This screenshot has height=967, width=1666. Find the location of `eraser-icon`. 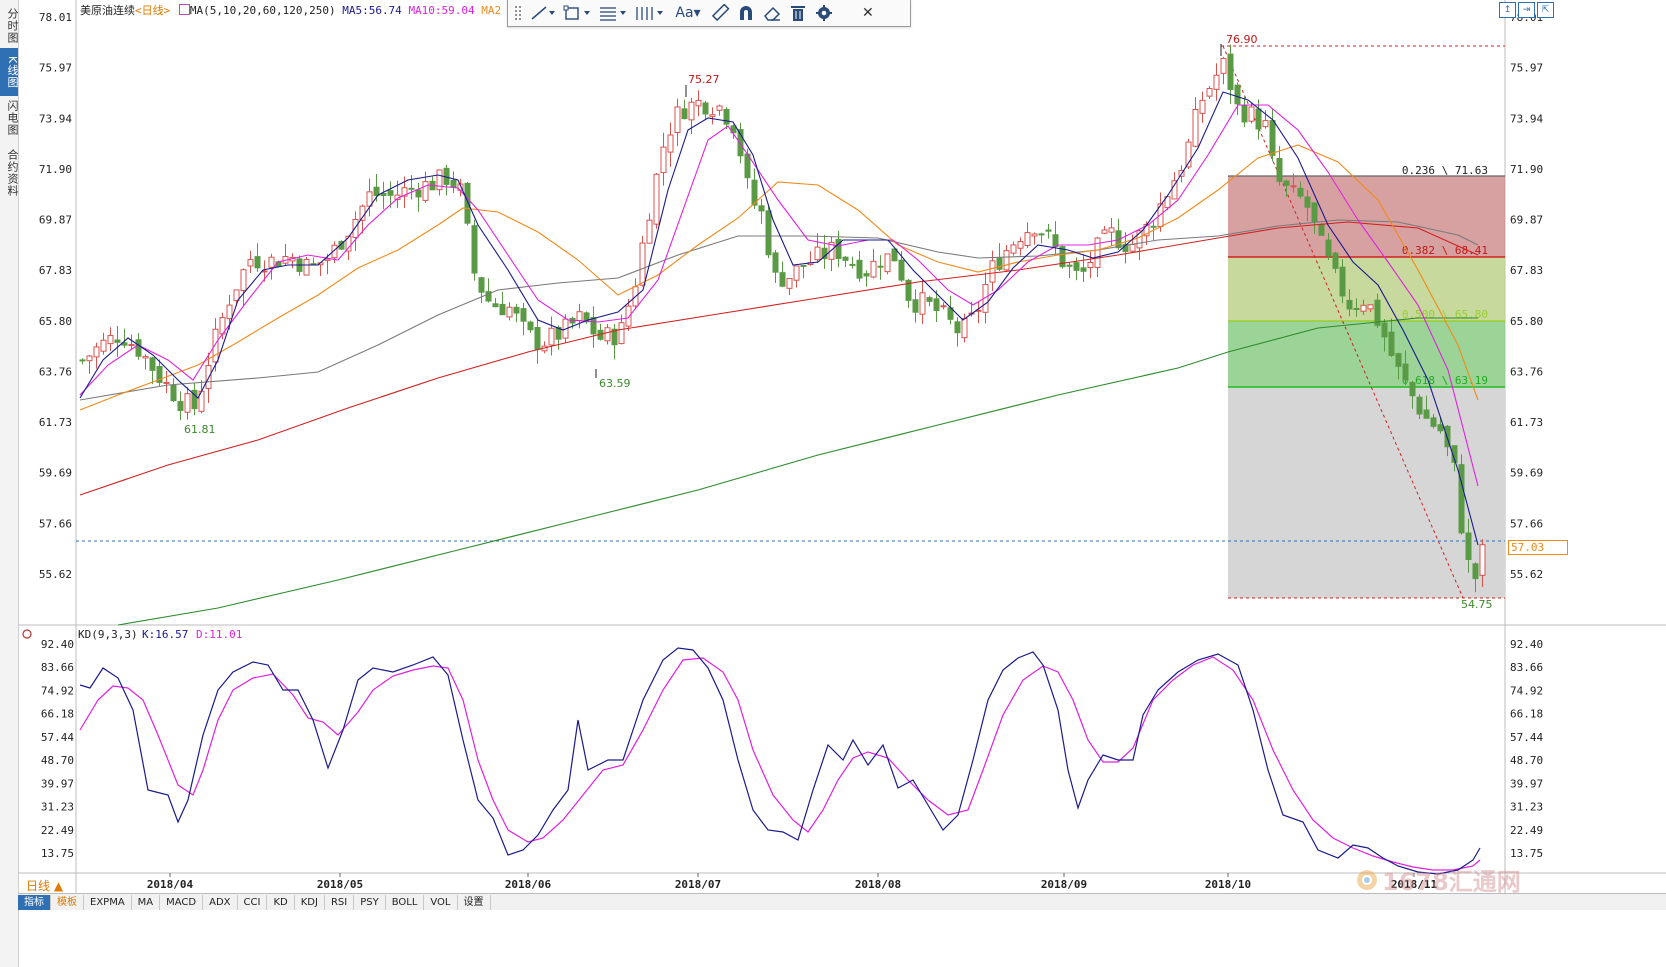

eraser-icon is located at coordinates (772, 13).